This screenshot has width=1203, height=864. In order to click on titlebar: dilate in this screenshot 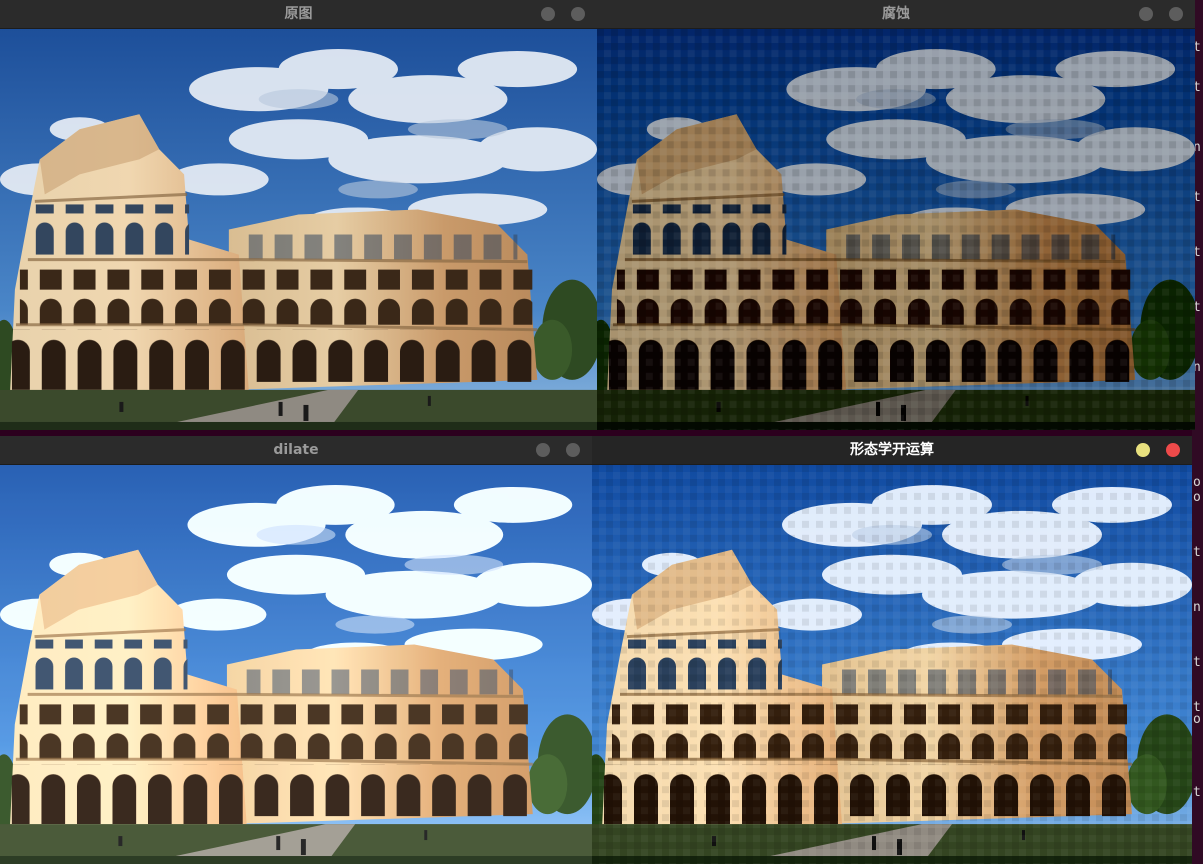, I will do `click(296, 450)`.